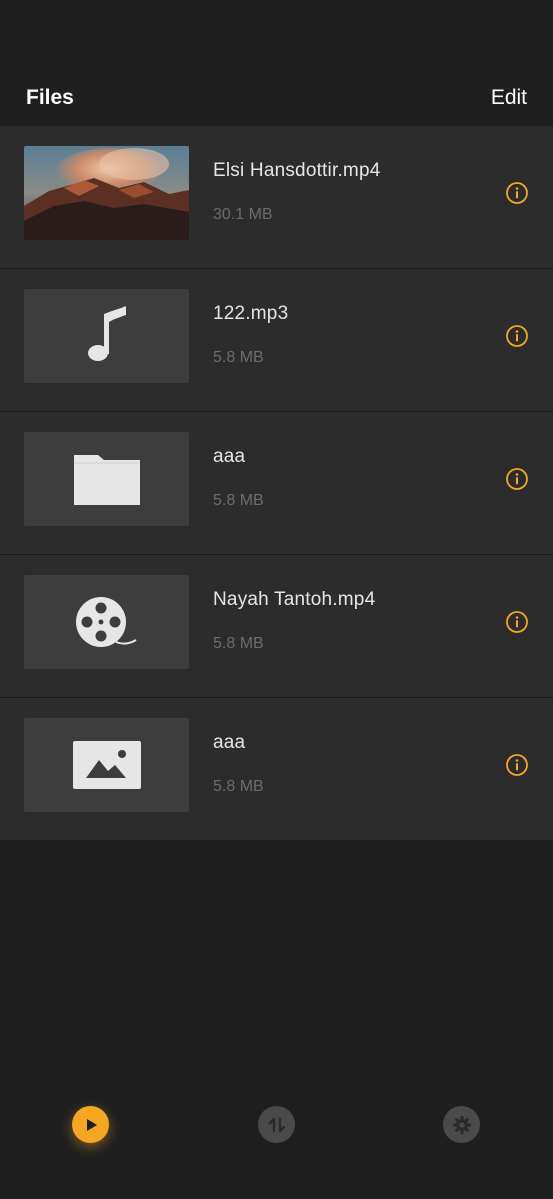  I want to click on file-name: 122.mp3, so click(251, 313).